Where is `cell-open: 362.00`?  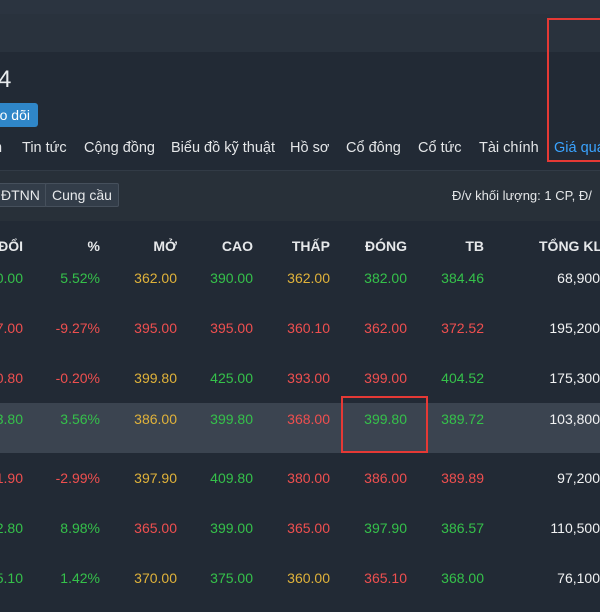
cell-open: 362.00 is located at coordinates (155, 278).